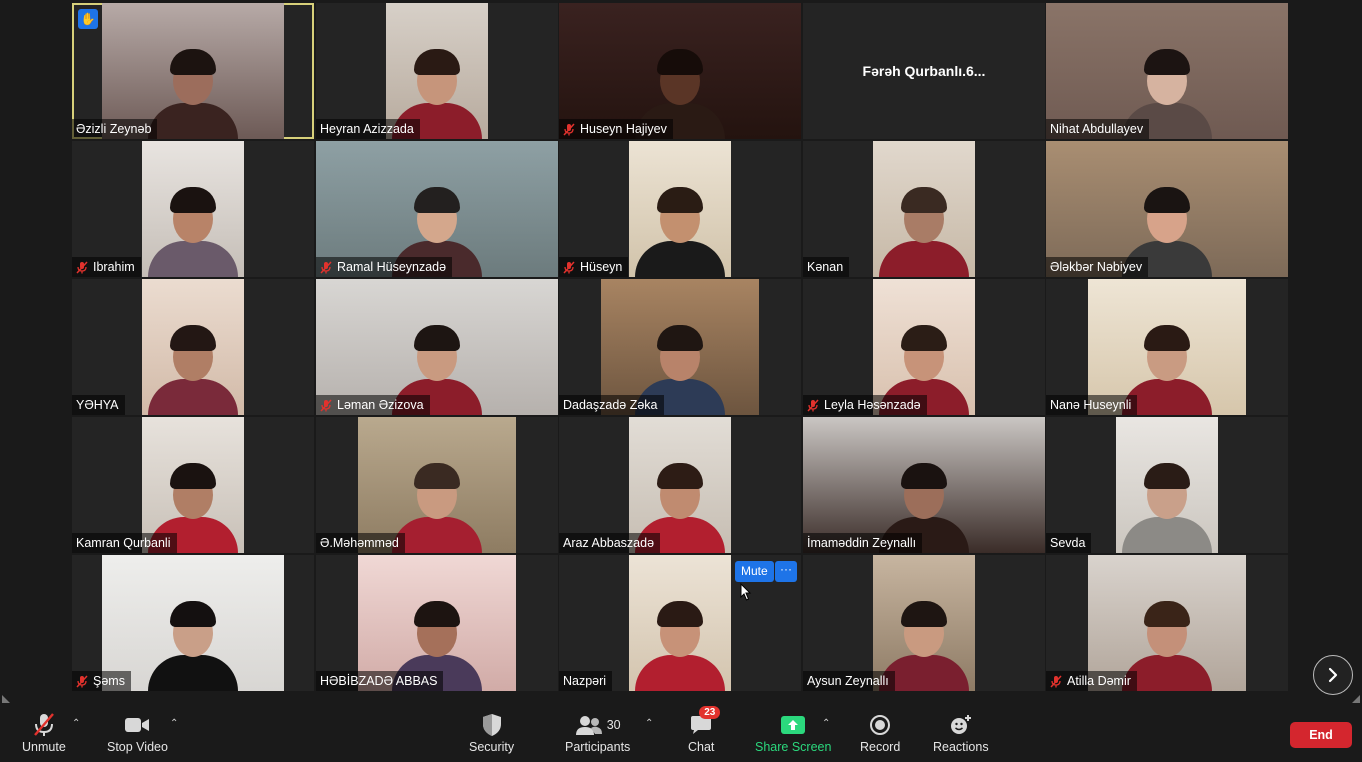 Image resolution: width=1362 pixels, height=762 pixels. What do you see at coordinates (609, 543) in the screenshot?
I see `participant-name-text: Araz Abbaszadə` at bounding box center [609, 543].